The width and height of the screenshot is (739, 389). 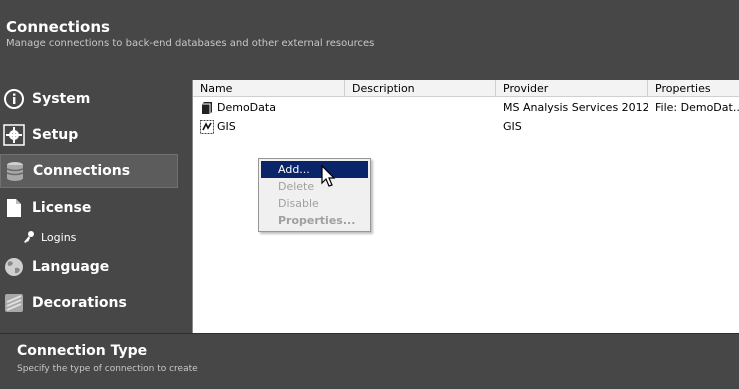 I want to click on menu-item-disable: Disable, so click(x=314, y=203).